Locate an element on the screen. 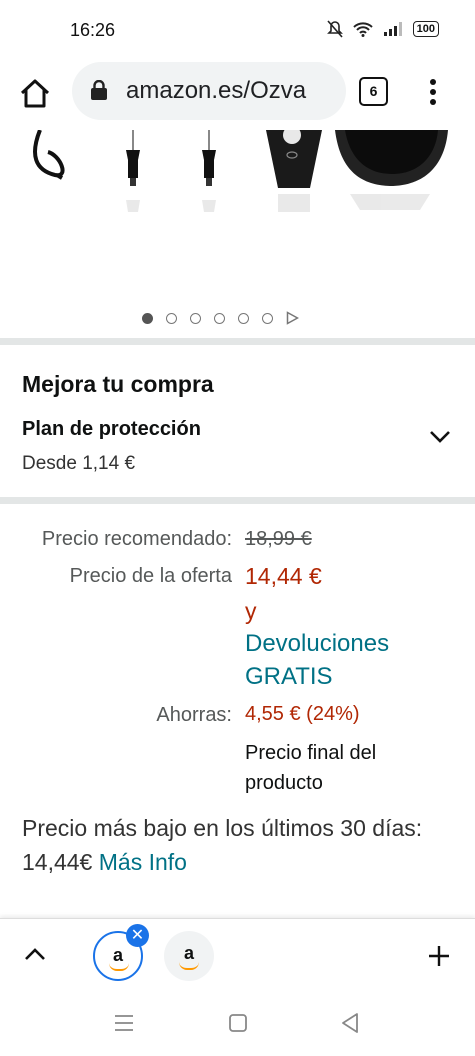  signal-icon is located at coordinates (392, 29).